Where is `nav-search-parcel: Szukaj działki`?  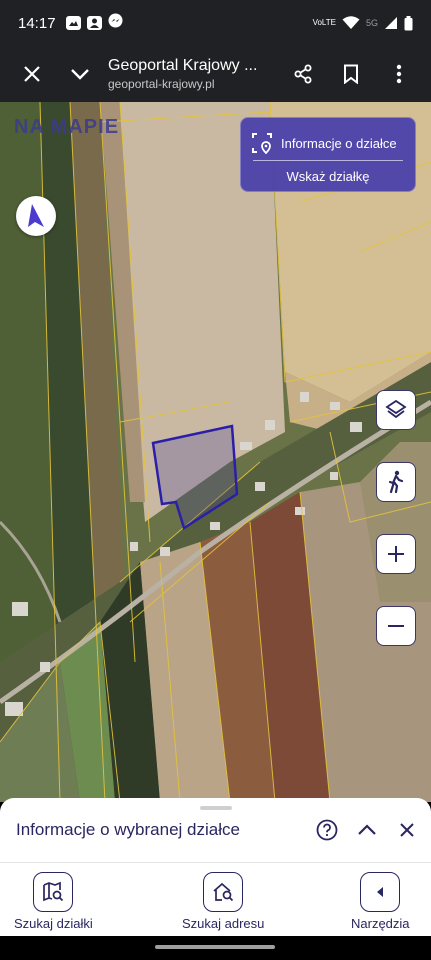 nav-search-parcel: Szukaj działki is located at coordinates (53, 901).